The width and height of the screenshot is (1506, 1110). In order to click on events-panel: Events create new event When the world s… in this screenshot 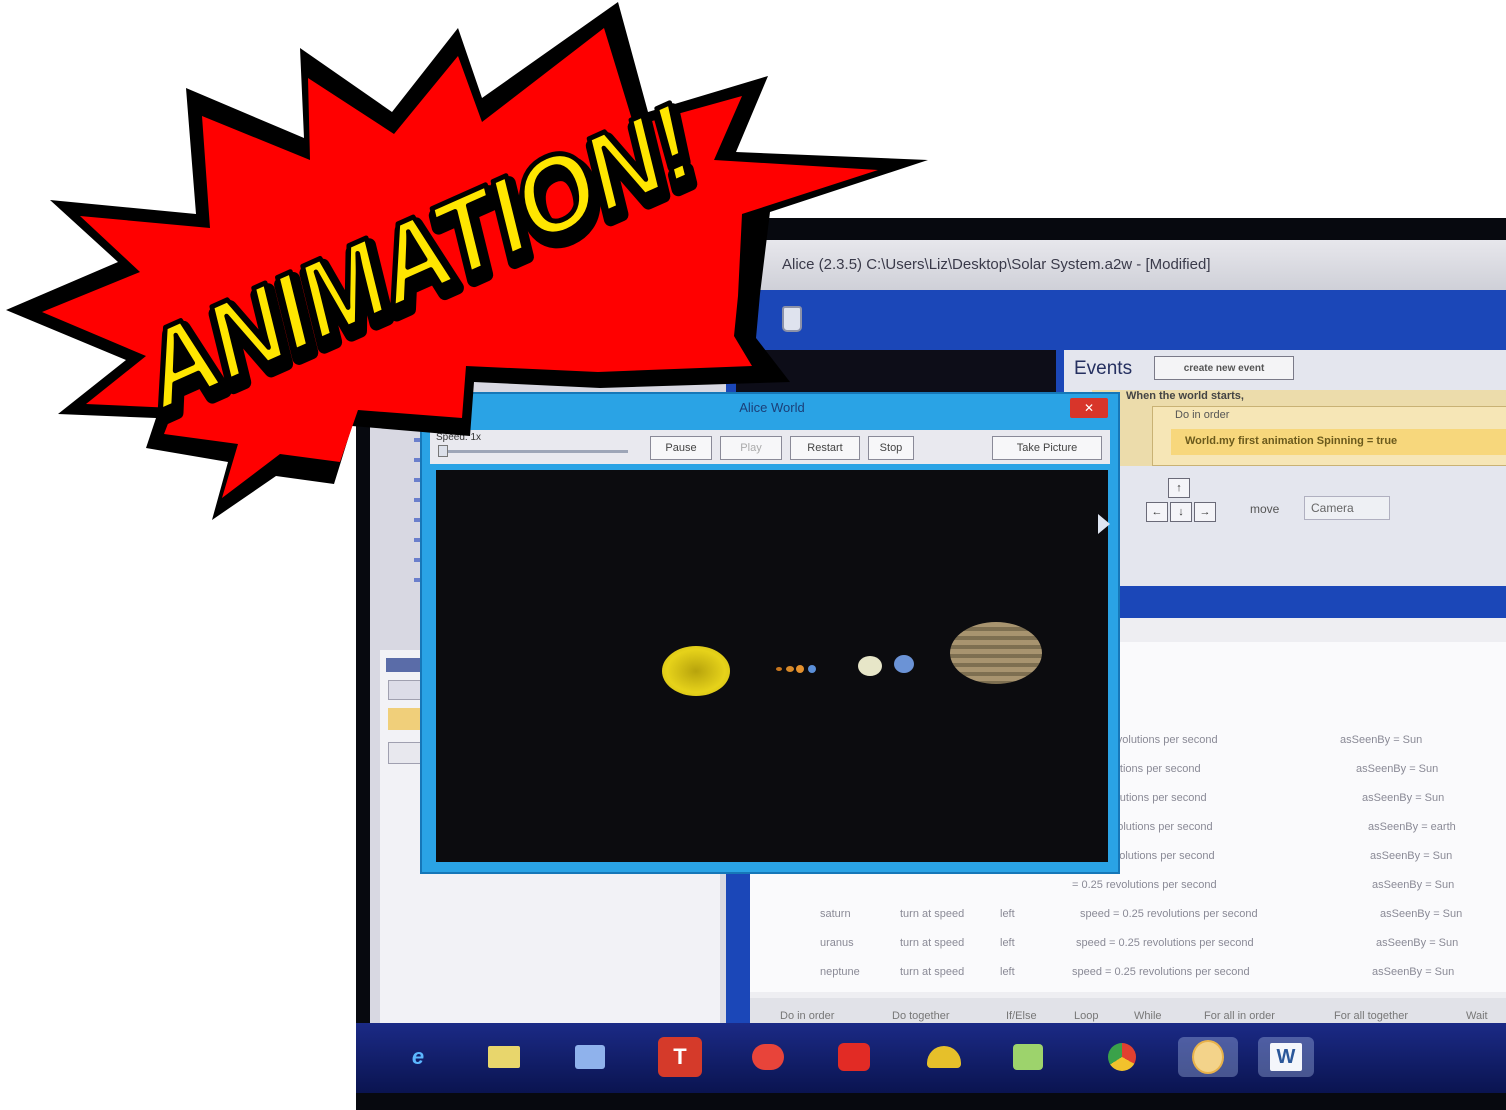, I will do `click(1285, 468)`.